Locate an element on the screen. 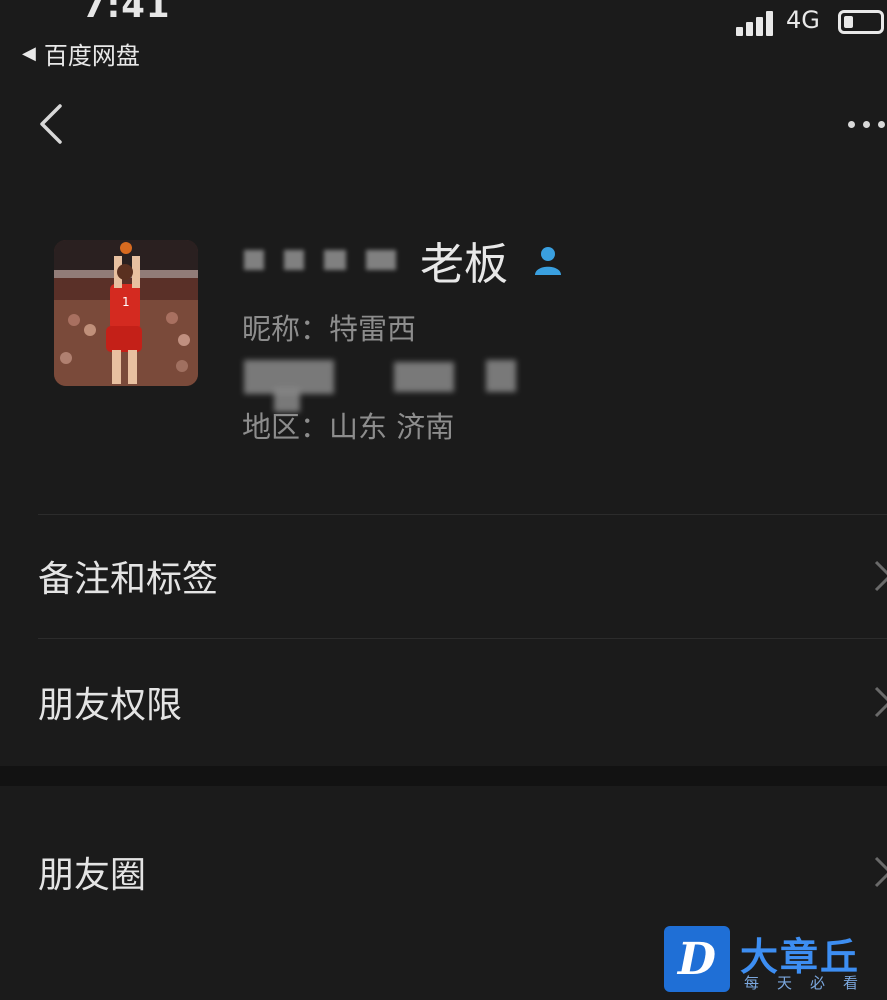 Image resolution: width=887 pixels, height=1000 pixels. profile-name-row: 老板 is located at coordinates (405, 260).